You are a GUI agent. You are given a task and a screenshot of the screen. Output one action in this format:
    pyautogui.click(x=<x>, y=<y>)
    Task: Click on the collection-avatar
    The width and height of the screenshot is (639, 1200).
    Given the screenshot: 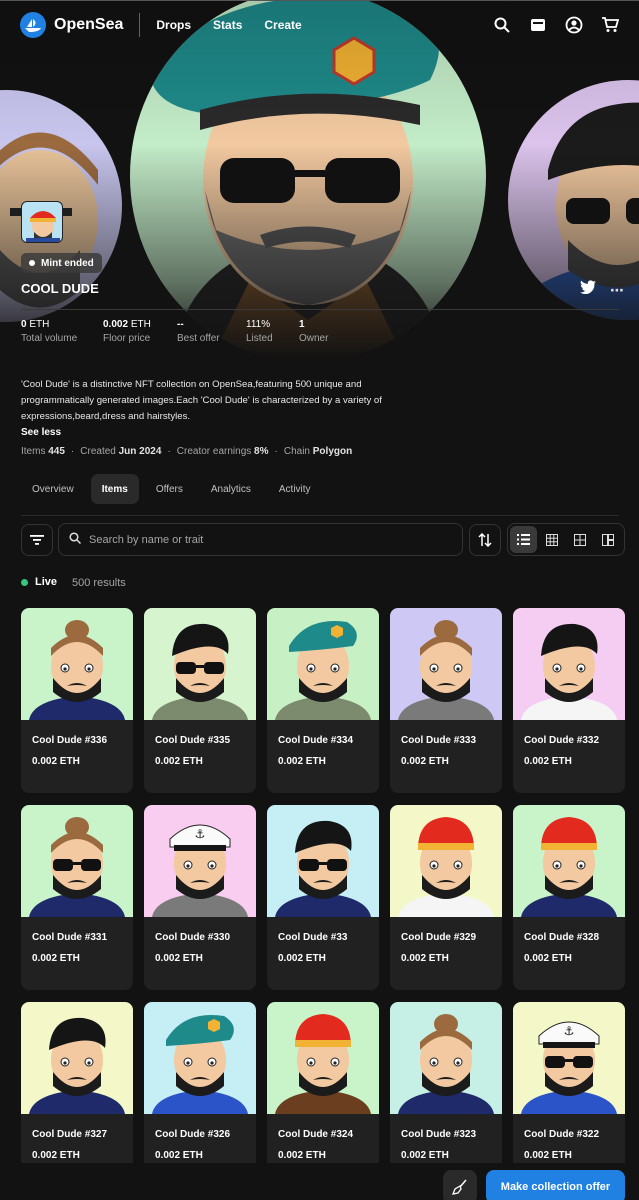 What is the action you would take?
    pyautogui.click(x=42, y=222)
    